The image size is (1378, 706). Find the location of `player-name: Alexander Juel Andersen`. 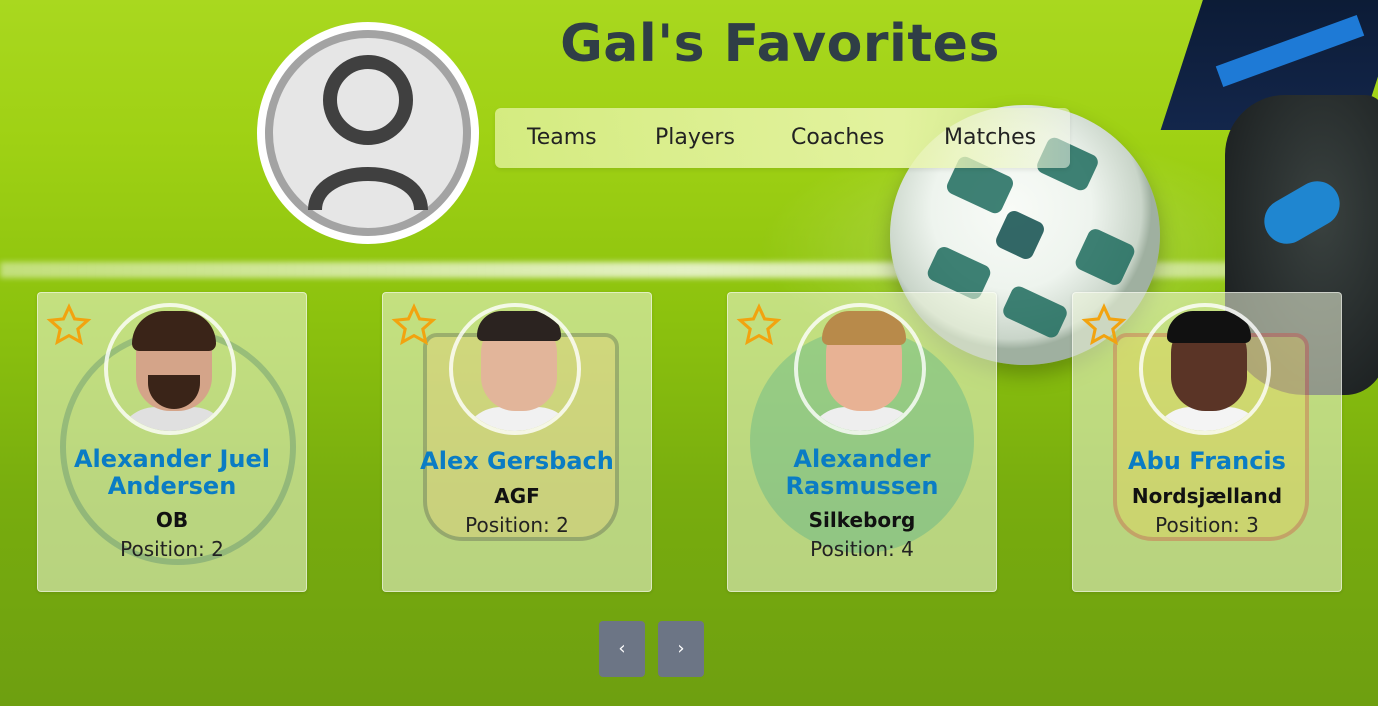

player-name: Alexander Juel Andersen is located at coordinates (172, 473).